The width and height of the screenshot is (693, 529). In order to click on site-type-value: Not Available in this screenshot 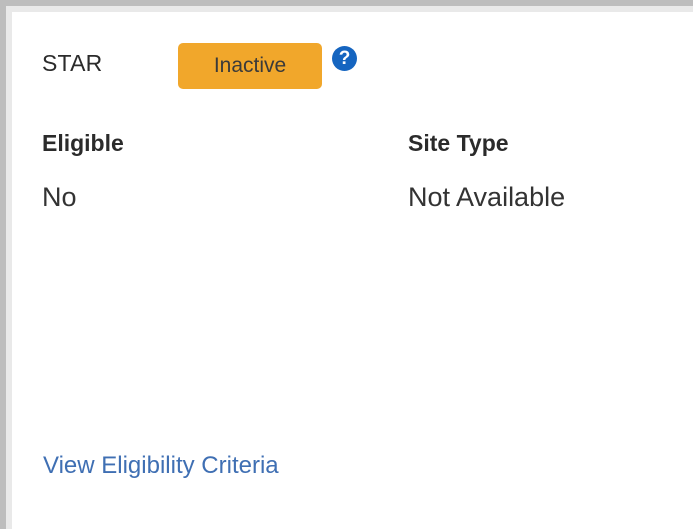, I will do `click(487, 197)`.